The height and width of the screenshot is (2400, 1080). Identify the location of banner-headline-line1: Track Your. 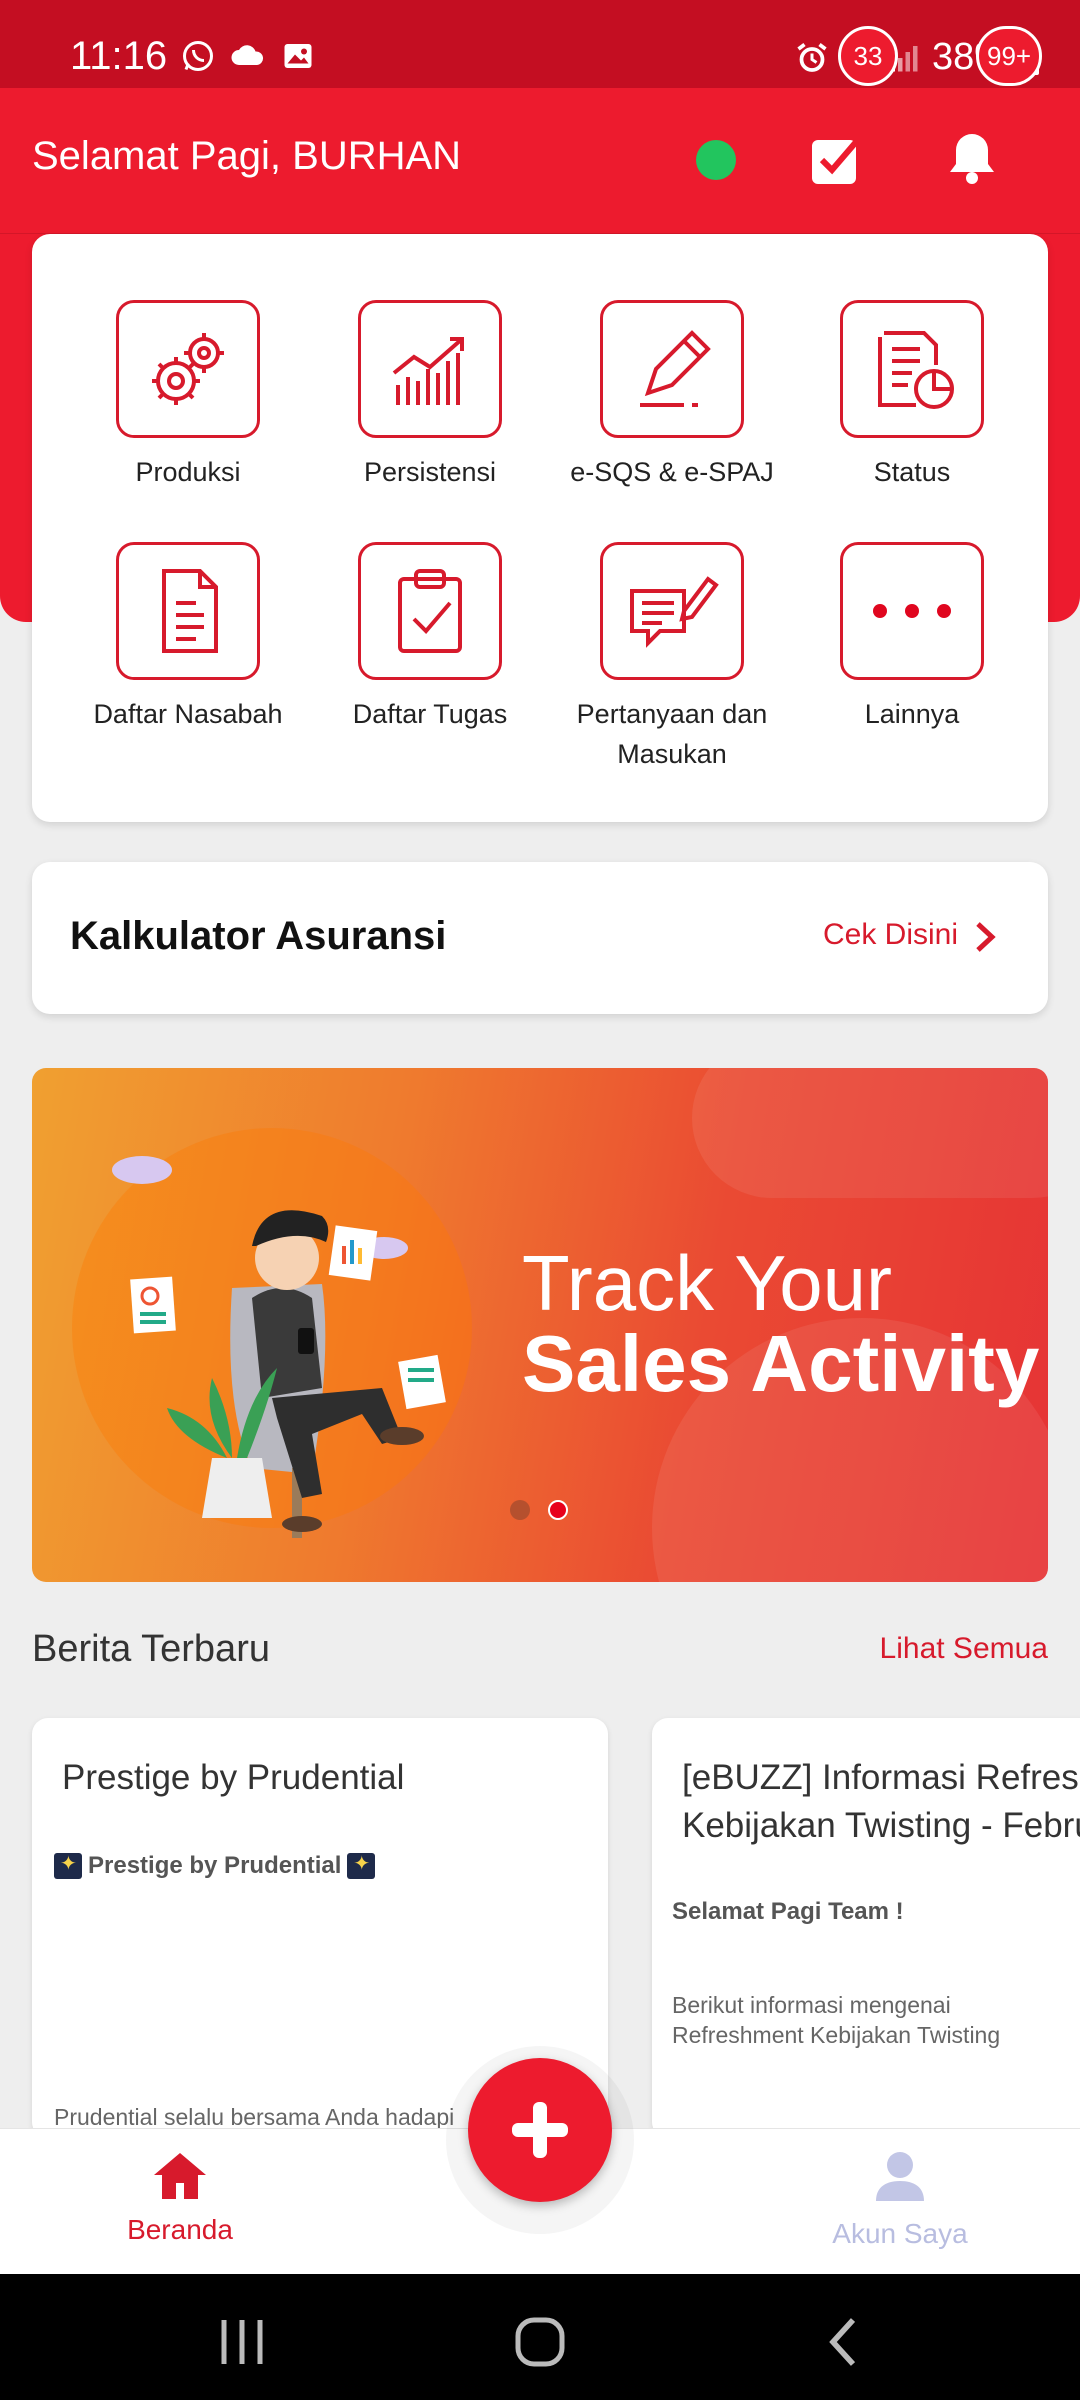
(707, 1283).